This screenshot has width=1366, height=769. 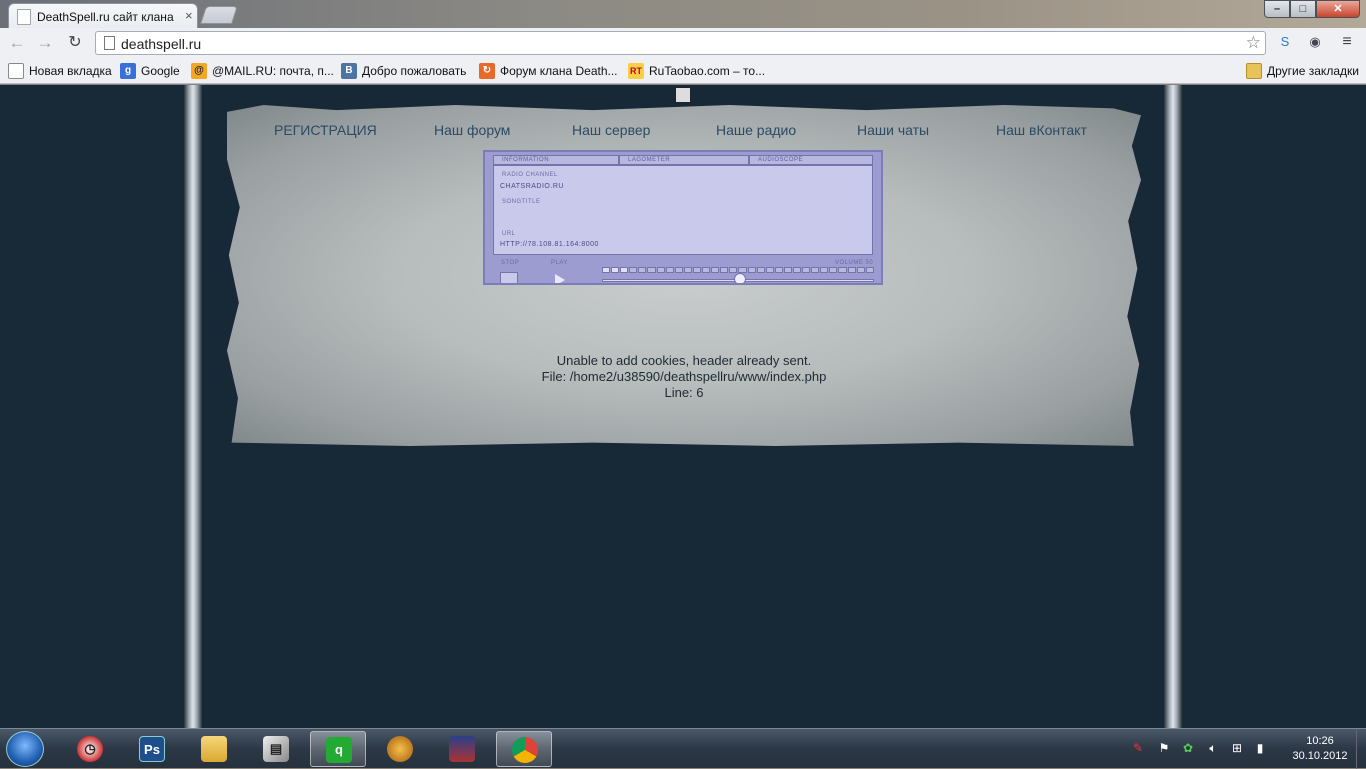 I want to click on minimize-button: –, so click(x=1277, y=9).